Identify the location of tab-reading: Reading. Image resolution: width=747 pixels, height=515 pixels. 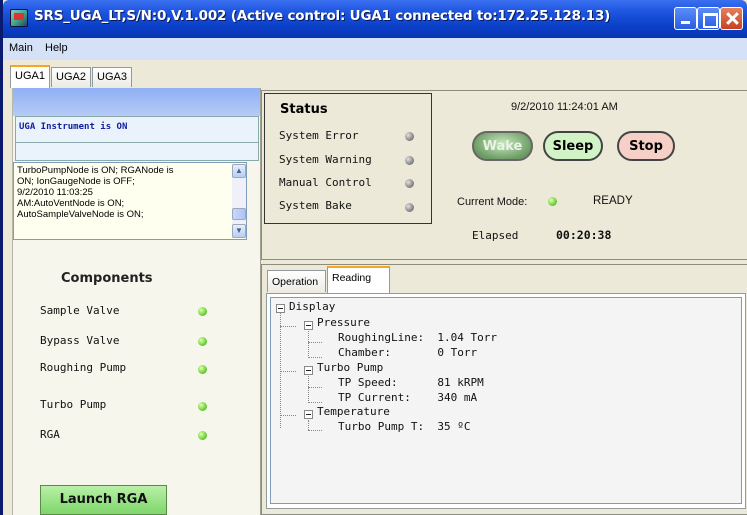
(358, 279).